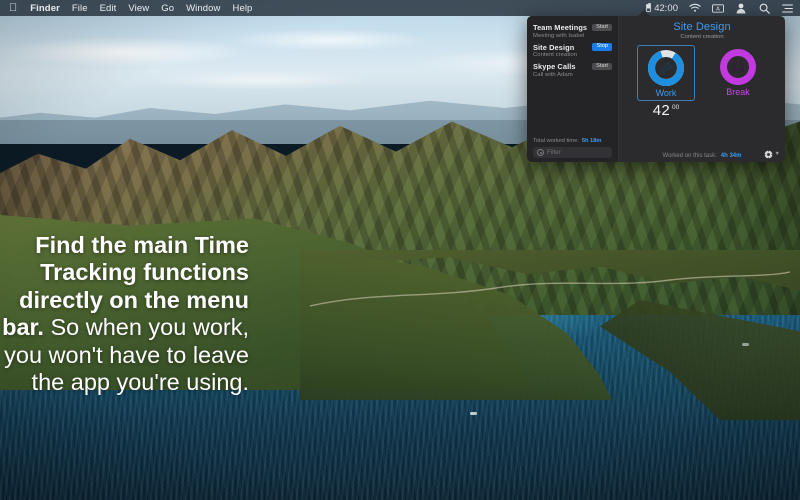 This screenshot has width=800, height=500. Describe the element at coordinates (540, 152) in the screenshot. I see `filter-icon` at that location.